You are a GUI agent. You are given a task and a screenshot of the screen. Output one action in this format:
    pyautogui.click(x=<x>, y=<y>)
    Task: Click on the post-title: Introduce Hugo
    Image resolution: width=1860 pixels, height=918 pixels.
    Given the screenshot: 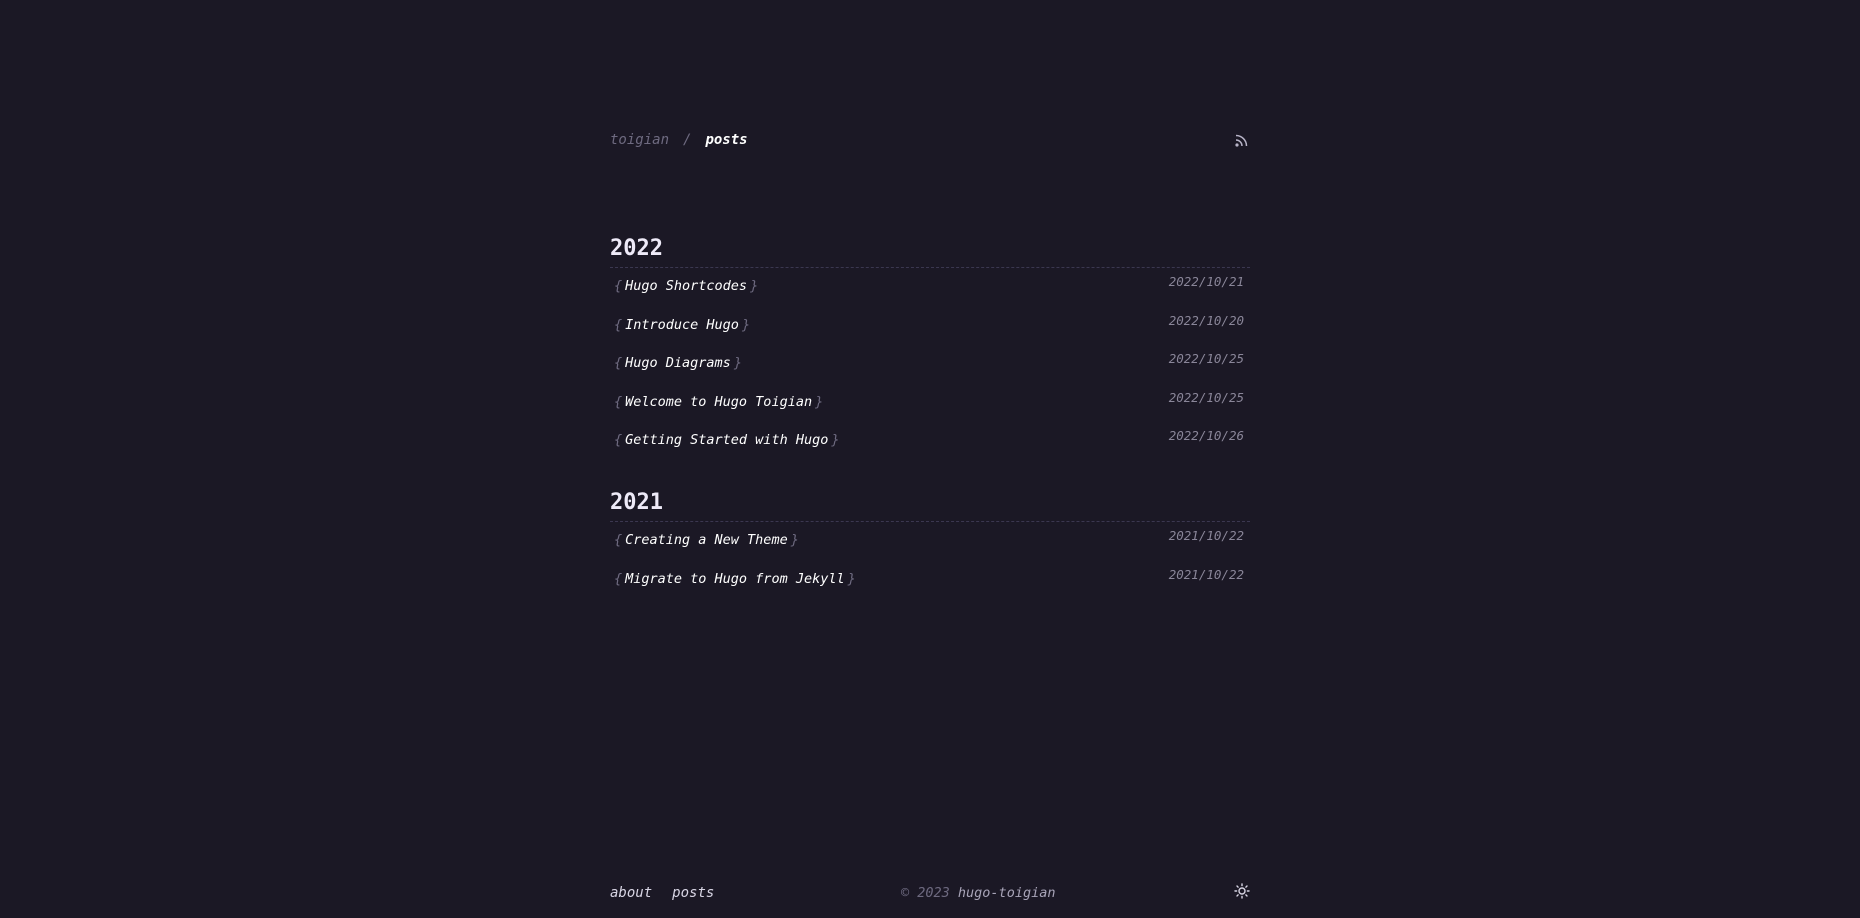 What is the action you would take?
    pyautogui.click(x=682, y=325)
    